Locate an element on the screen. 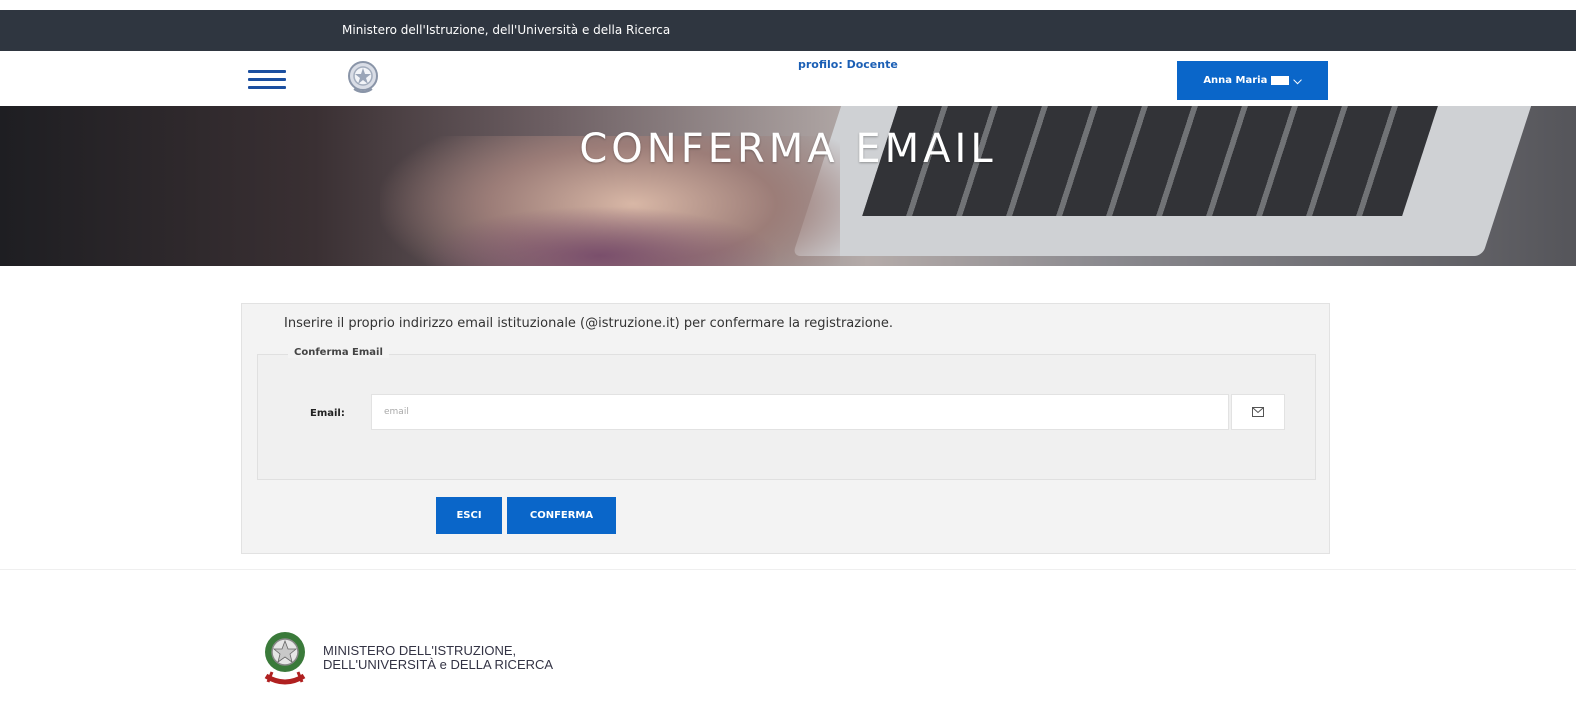 The image size is (1576, 713). confirm-button: CONFERMA is located at coordinates (561, 515).